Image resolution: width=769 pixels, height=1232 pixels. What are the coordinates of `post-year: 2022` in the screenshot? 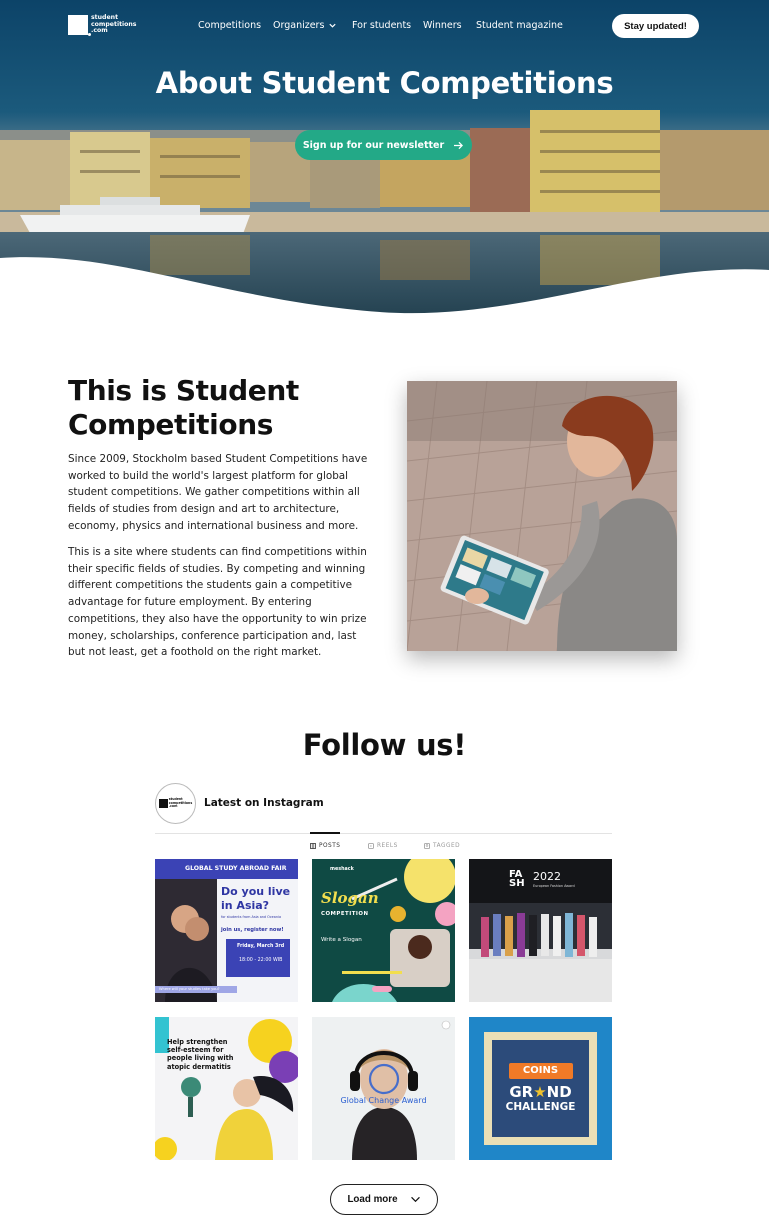 It's located at (547, 876).